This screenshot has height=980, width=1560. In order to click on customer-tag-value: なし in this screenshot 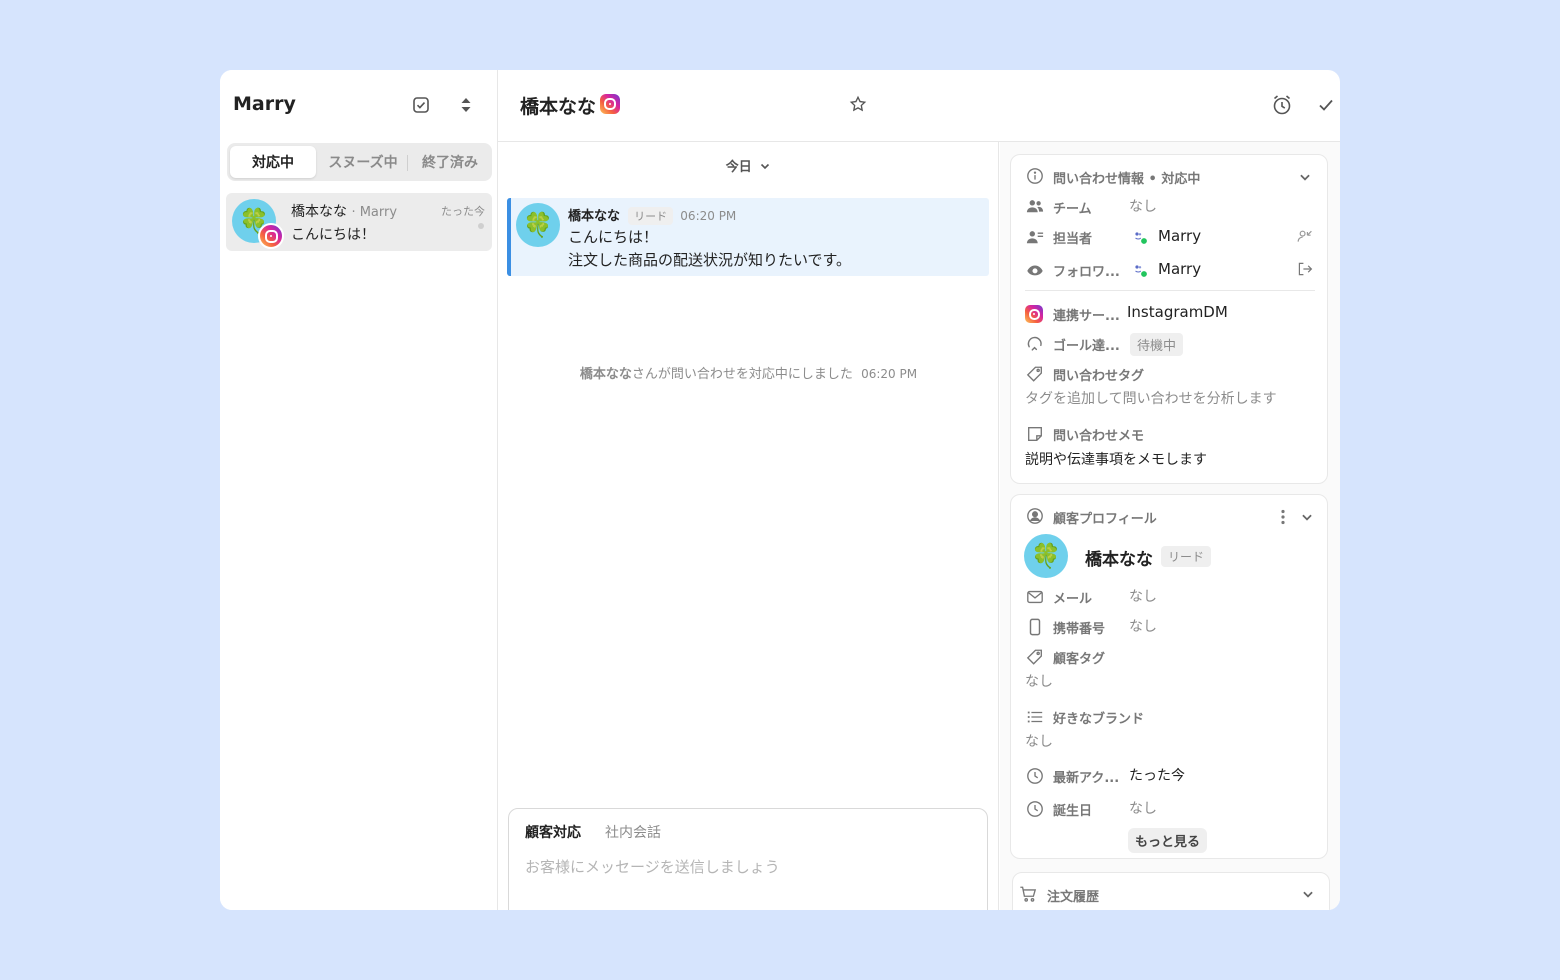, I will do `click(1039, 681)`.